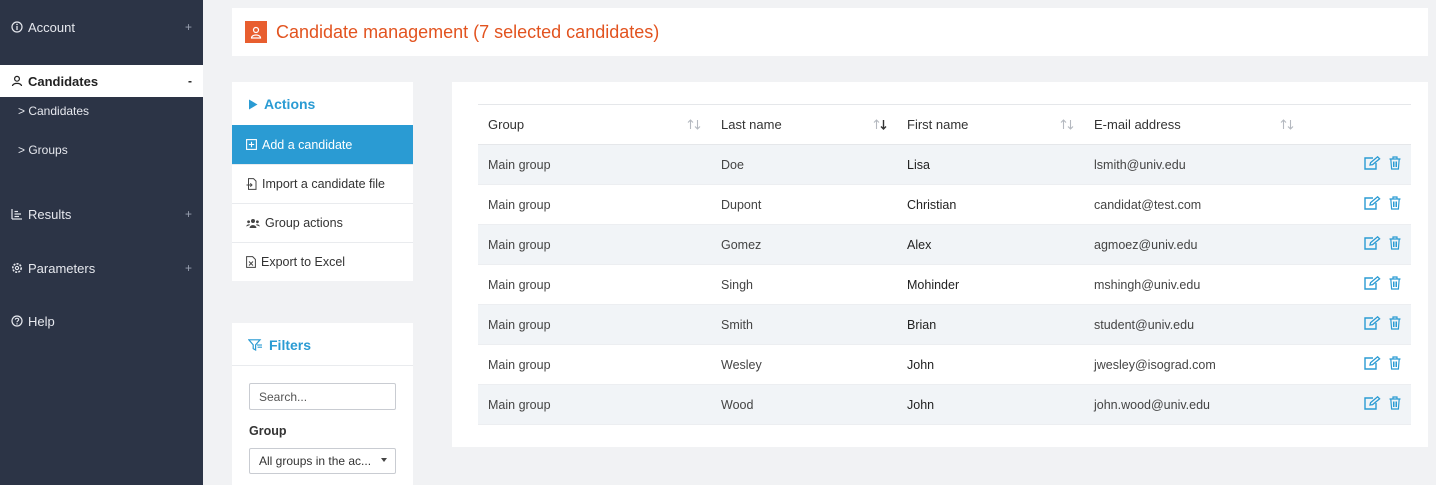 This screenshot has height=485, width=1436. I want to click on nav-help-label: Help, so click(41, 321).